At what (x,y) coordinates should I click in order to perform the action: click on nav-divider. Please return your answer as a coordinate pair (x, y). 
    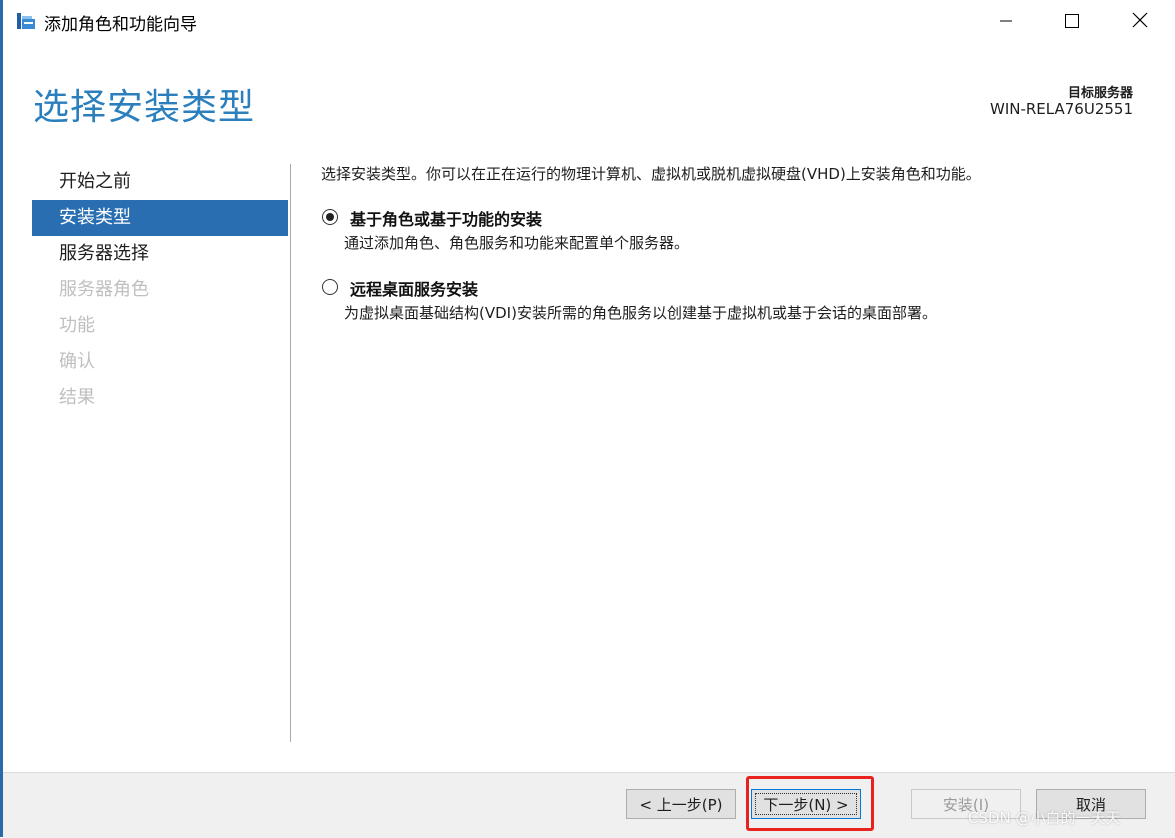
    Looking at the image, I should click on (290, 453).